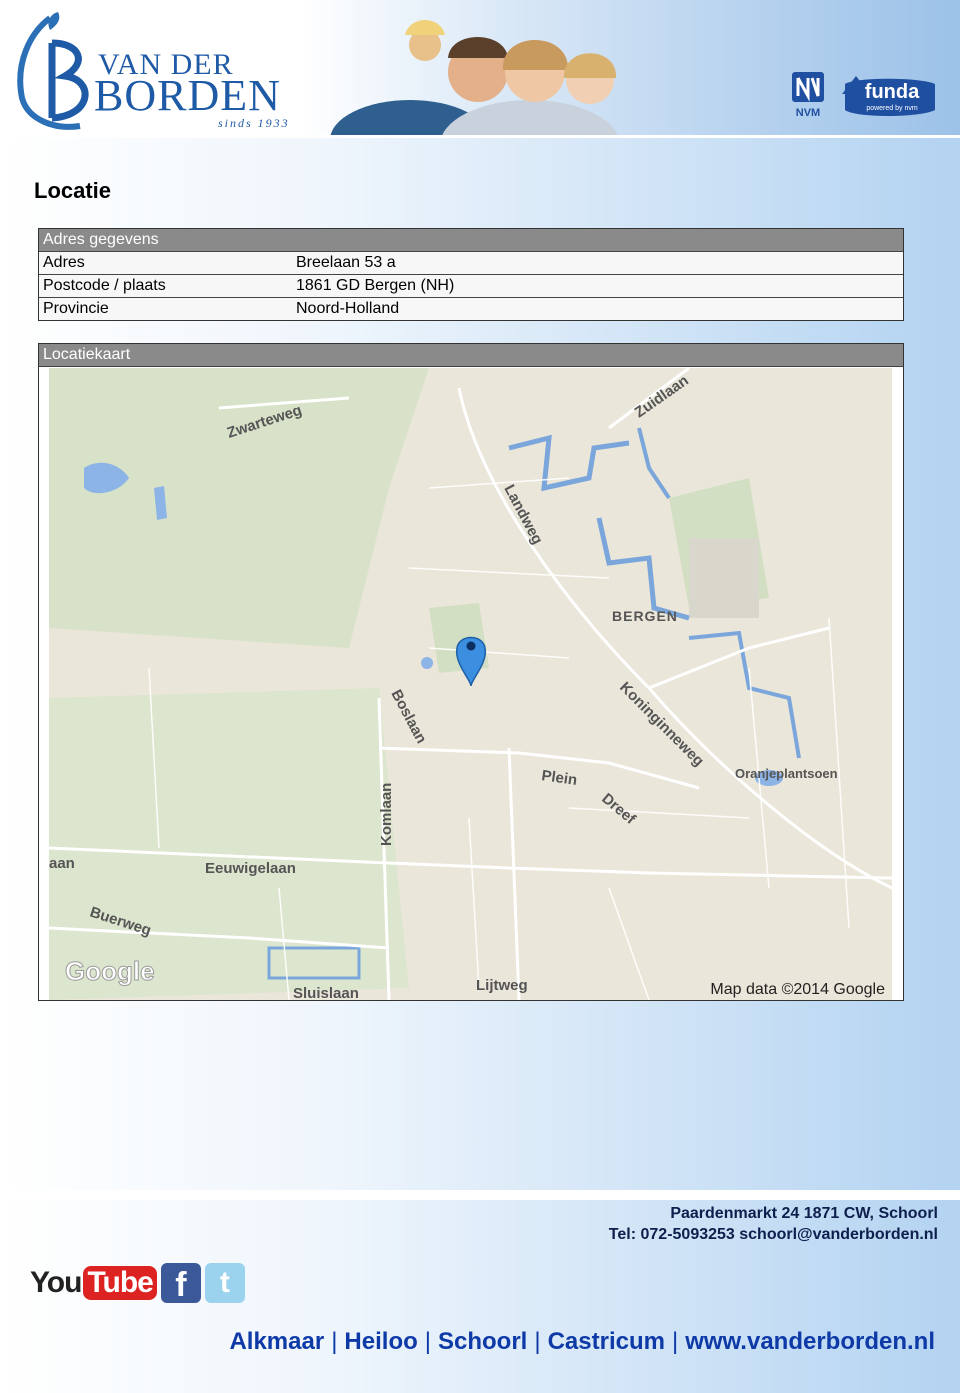 The width and height of the screenshot is (960, 1393). Describe the element at coordinates (471, 240) in the screenshot. I see `address-table-header: Adres gegevens` at that location.